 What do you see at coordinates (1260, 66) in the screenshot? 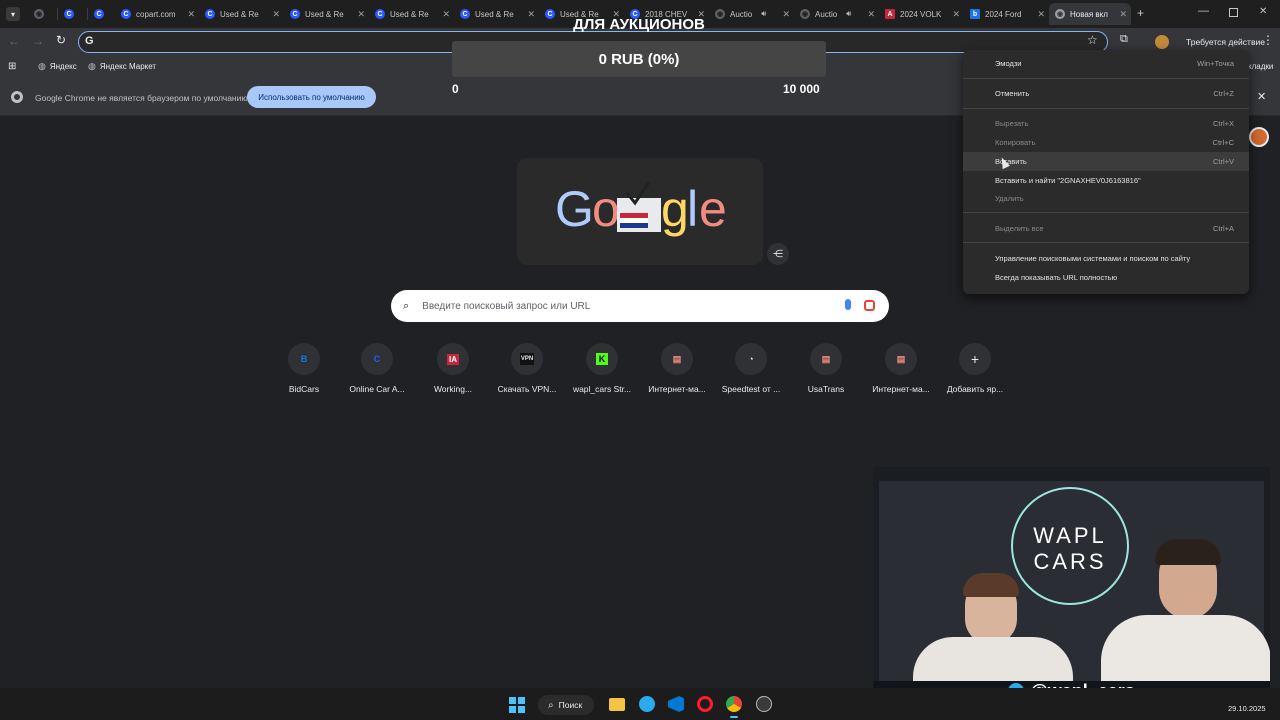
I see `all-bookmarks-button: кладки` at bounding box center [1260, 66].